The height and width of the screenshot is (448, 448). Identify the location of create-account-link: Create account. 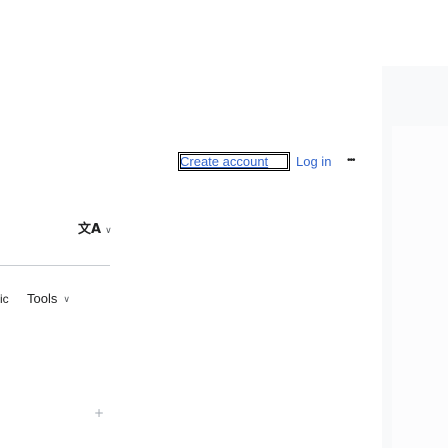
(234, 161).